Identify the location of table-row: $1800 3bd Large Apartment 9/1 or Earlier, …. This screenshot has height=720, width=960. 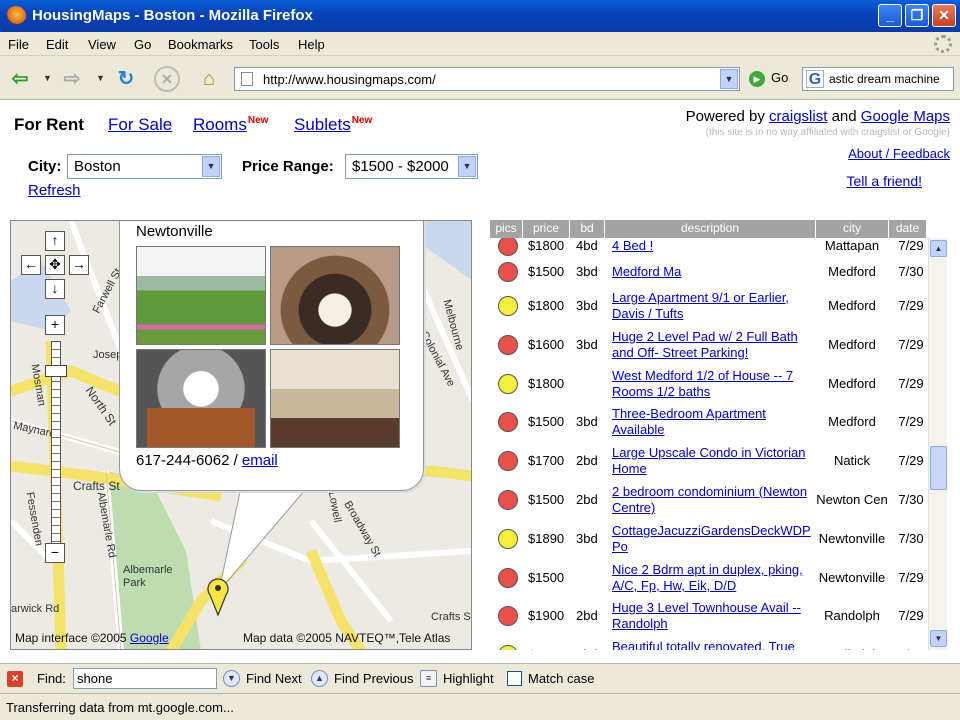
(708, 306).